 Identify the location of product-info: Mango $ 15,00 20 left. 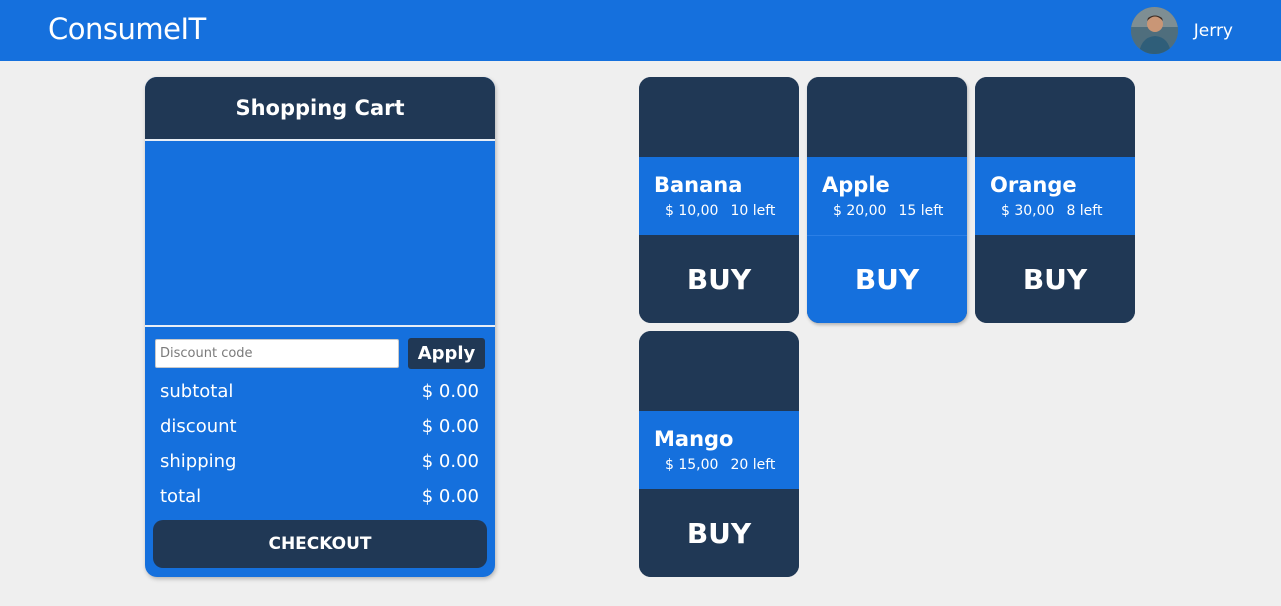
(719, 450).